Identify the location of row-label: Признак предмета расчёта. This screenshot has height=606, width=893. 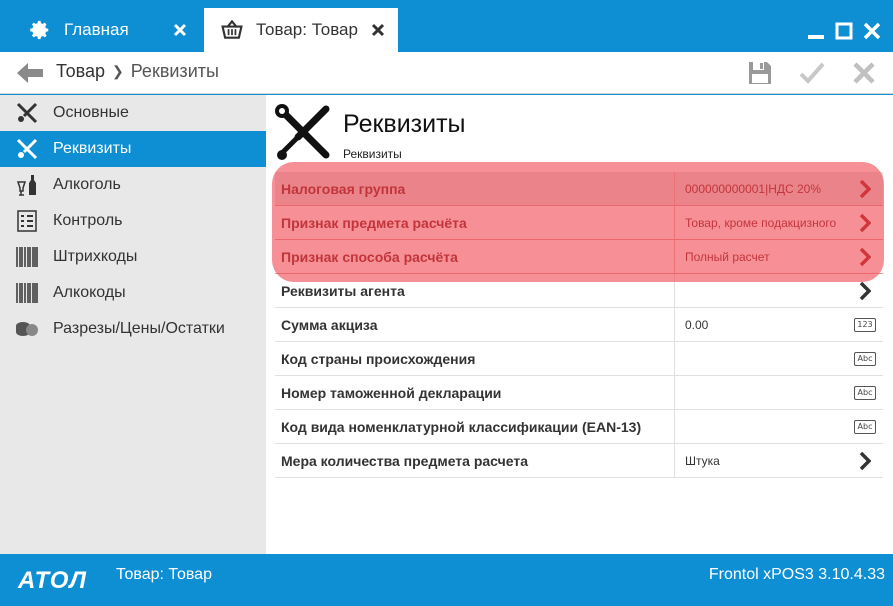
(475, 222).